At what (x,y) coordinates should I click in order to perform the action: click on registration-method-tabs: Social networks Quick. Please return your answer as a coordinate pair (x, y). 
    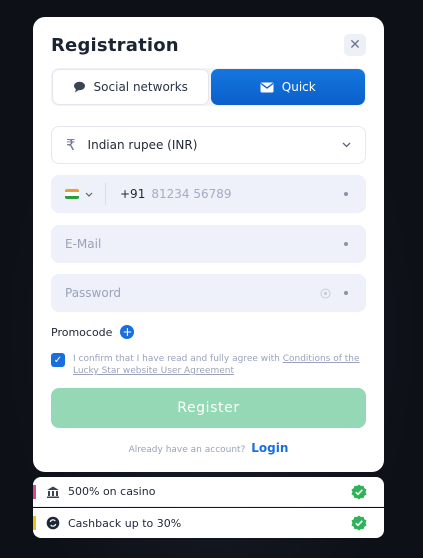
    Looking at the image, I should click on (208, 87).